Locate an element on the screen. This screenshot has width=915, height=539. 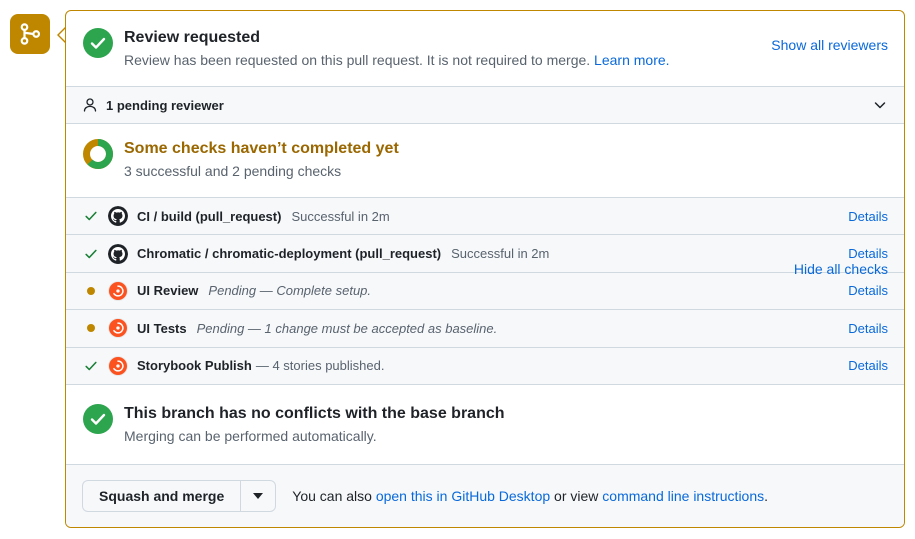
review-success-icon is located at coordinates (98, 43).